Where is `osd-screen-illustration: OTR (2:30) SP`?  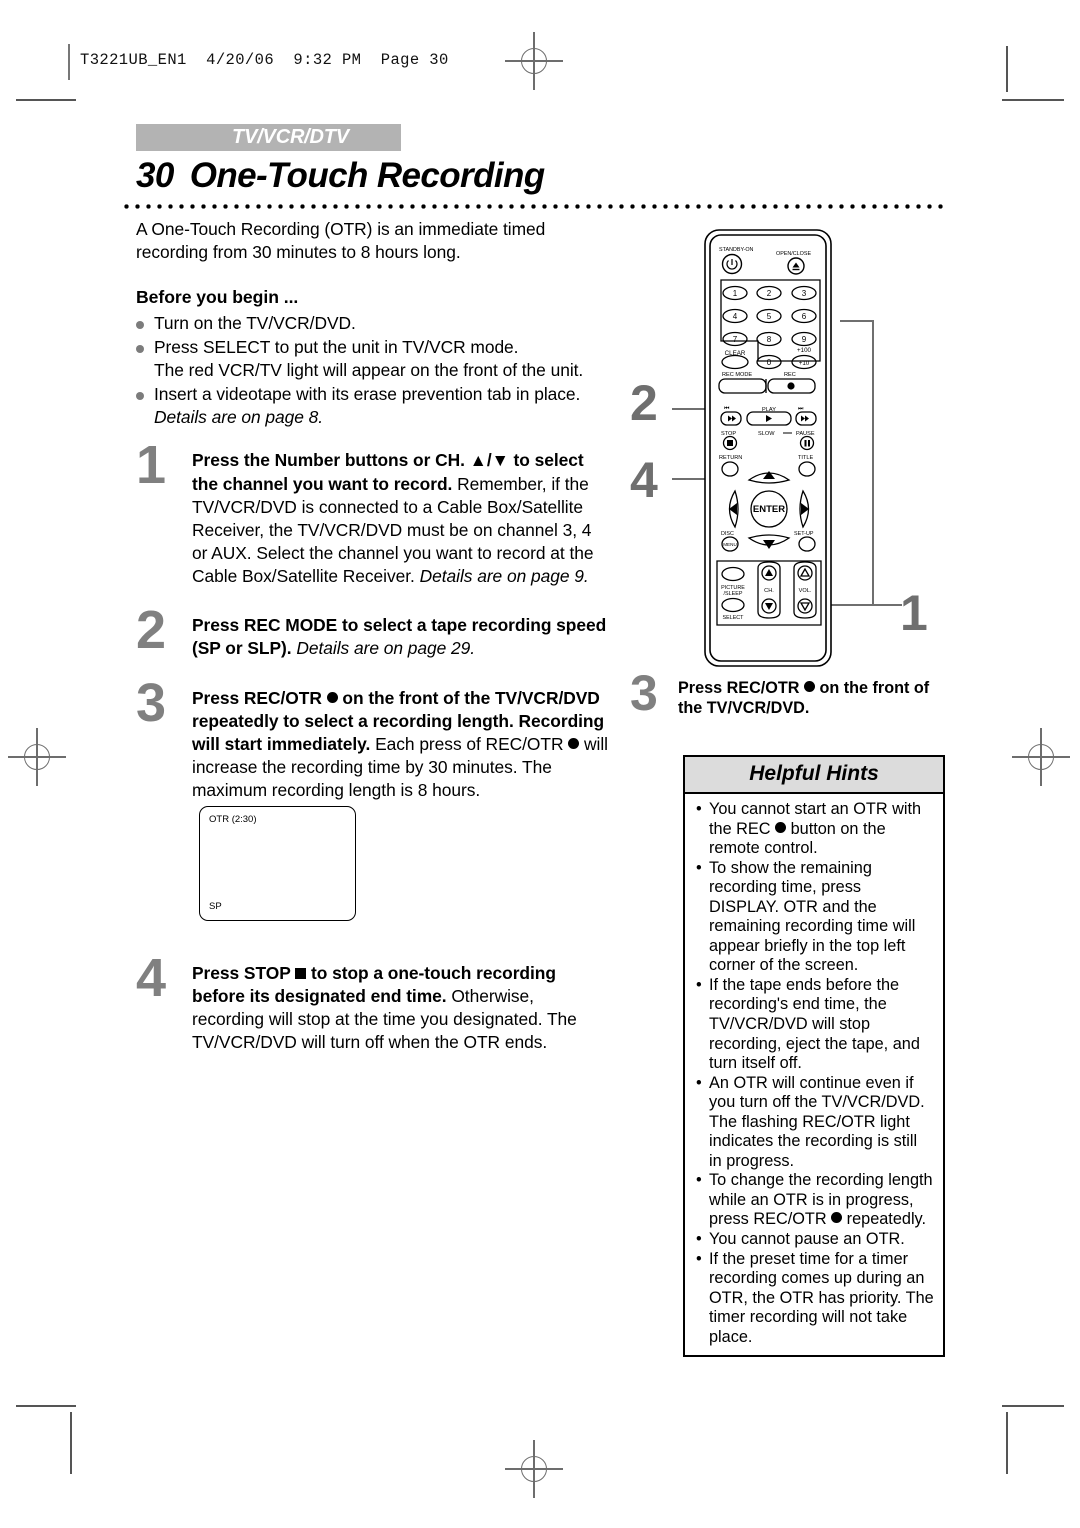 osd-screen-illustration: OTR (2:30) SP is located at coordinates (277, 863).